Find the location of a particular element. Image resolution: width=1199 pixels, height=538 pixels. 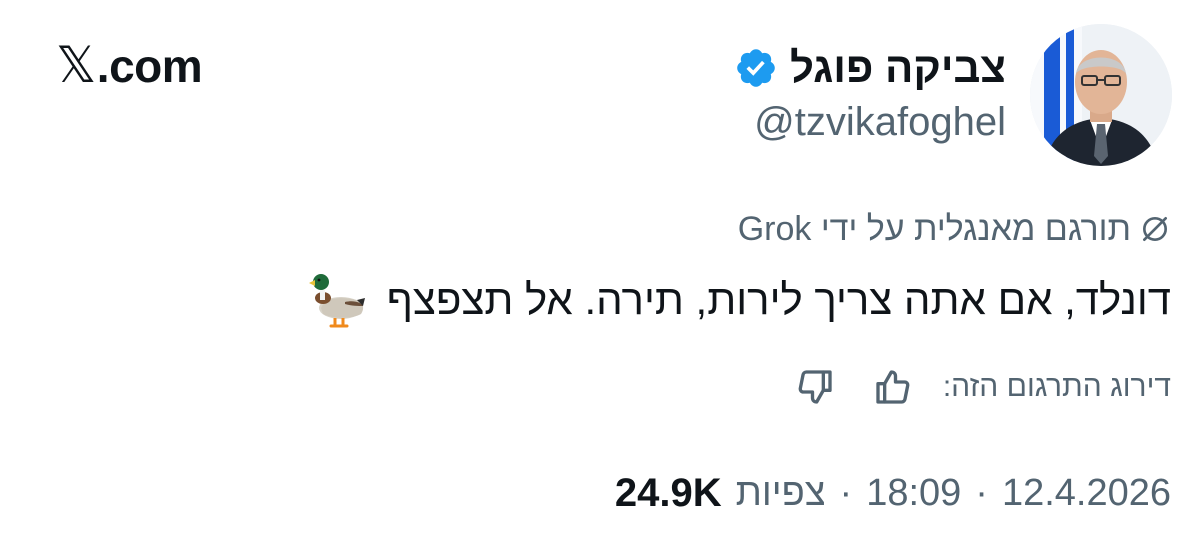

translation-label: תורגם מאנגלית על ידי Grok is located at coordinates (934, 228).